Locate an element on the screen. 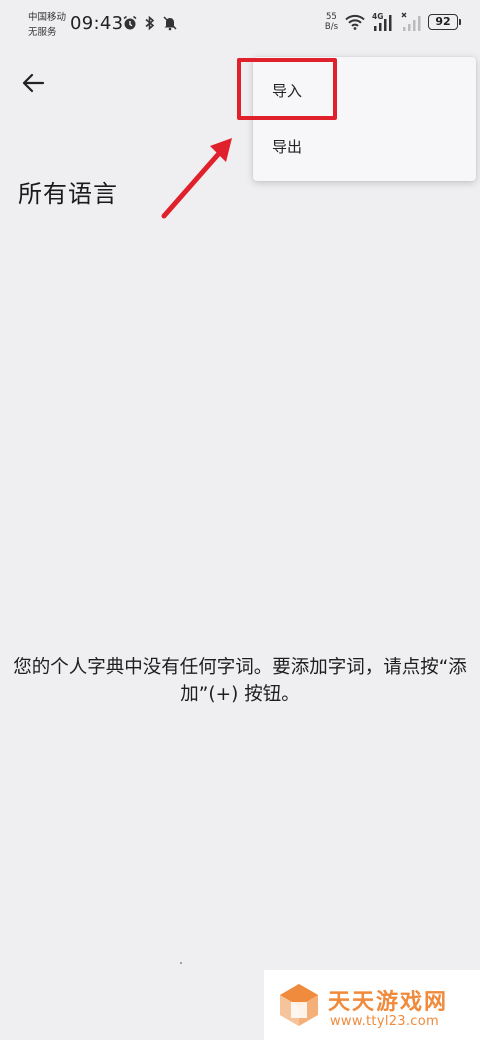 Image resolution: width=480 pixels, height=1040 pixels. back-arrow-icon is located at coordinates (33, 83).